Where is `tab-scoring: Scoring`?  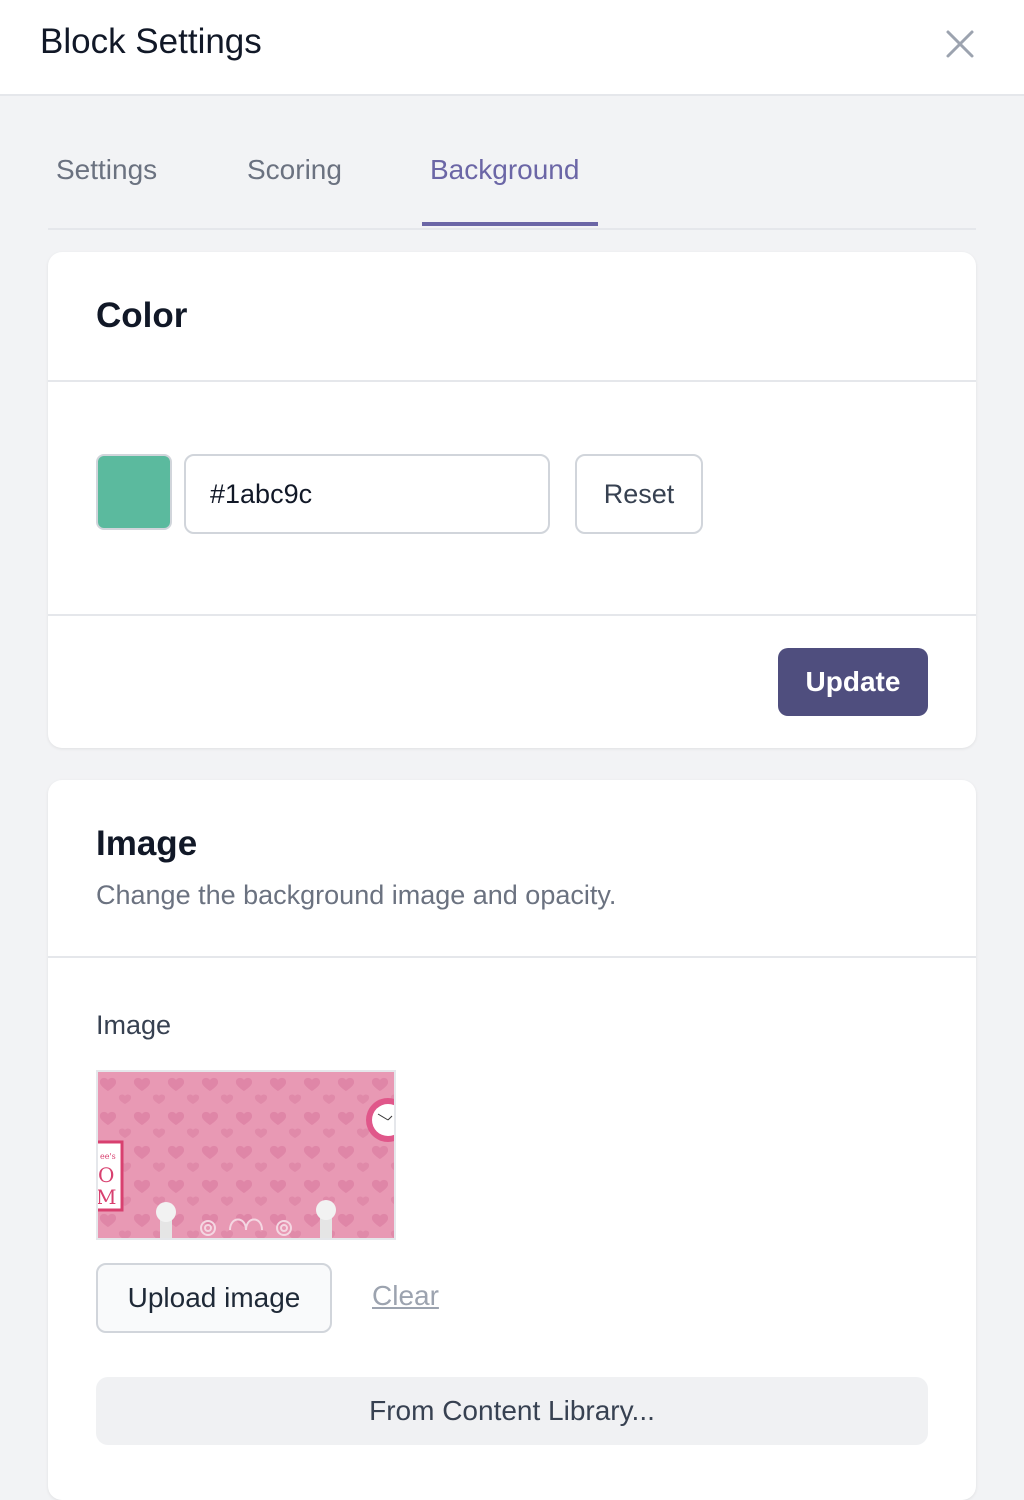 tab-scoring: Scoring is located at coordinates (294, 170).